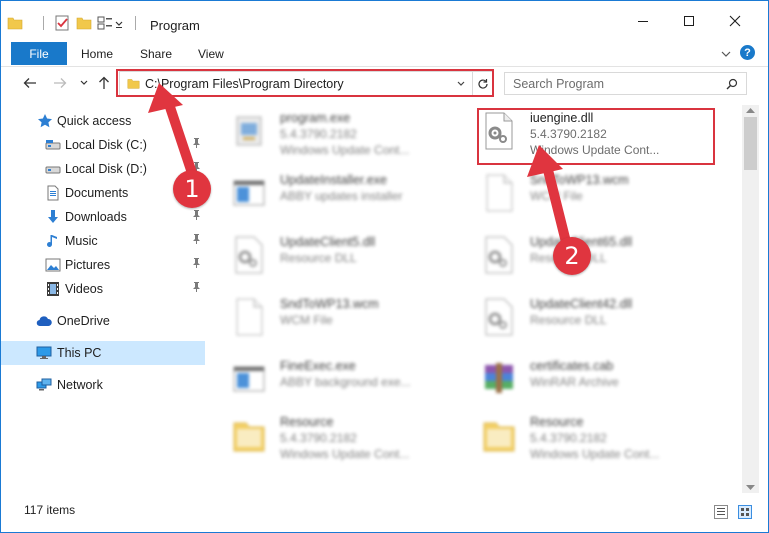 Image resolution: width=769 pixels, height=533 pixels. What do you see at coordinates (103, 353) in the screenshot?
I see `sidebar-item-this-pc: This PC` at bounding box center [103, 353].